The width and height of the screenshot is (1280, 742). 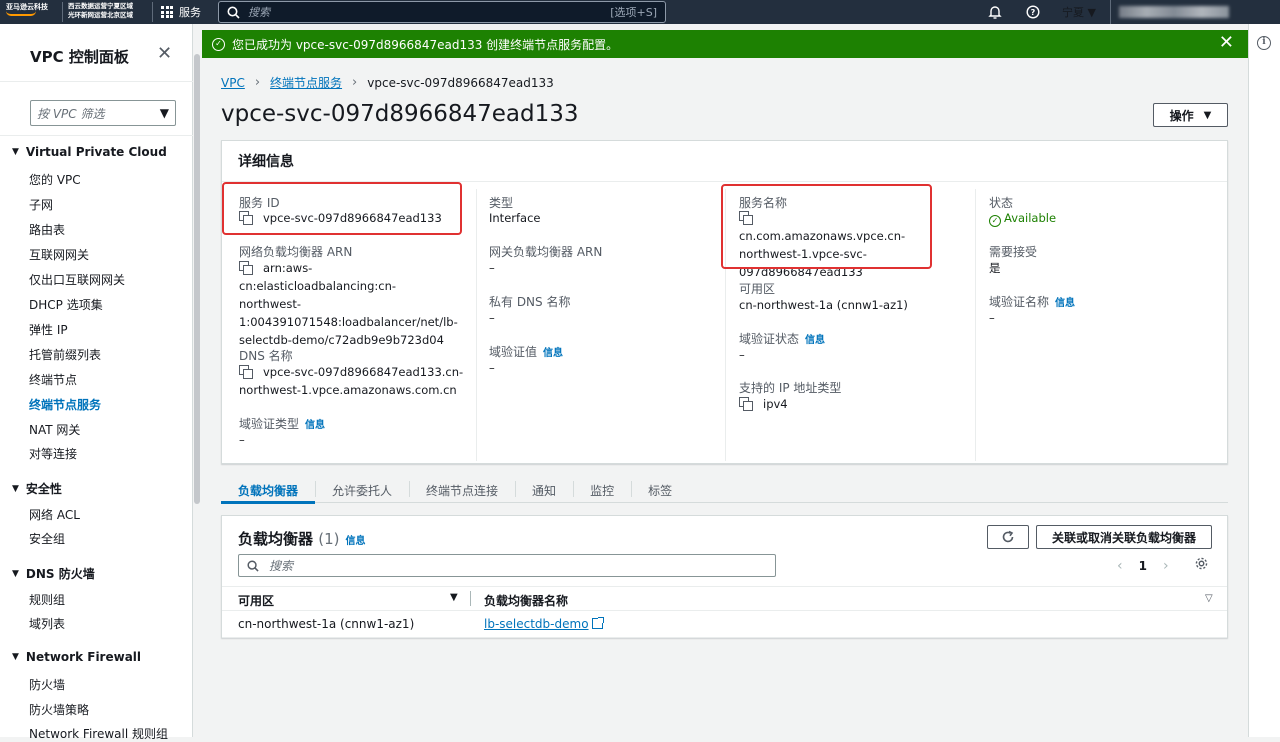 I want to click on tab-allow-principals: 允许委托人, so click(x=362, y=489).